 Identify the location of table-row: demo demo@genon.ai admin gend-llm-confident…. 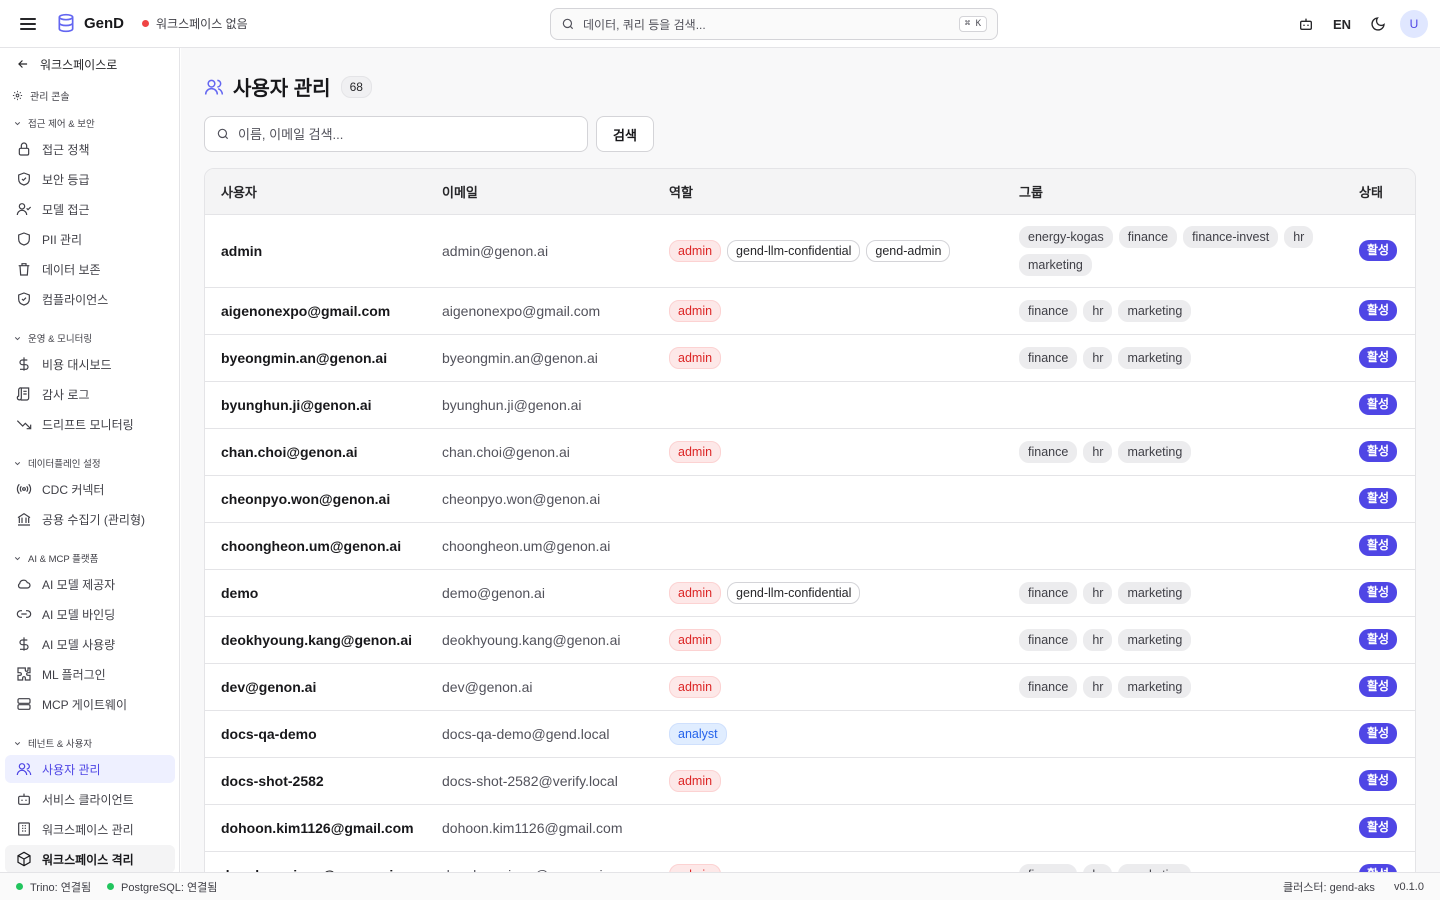
(810, 593).